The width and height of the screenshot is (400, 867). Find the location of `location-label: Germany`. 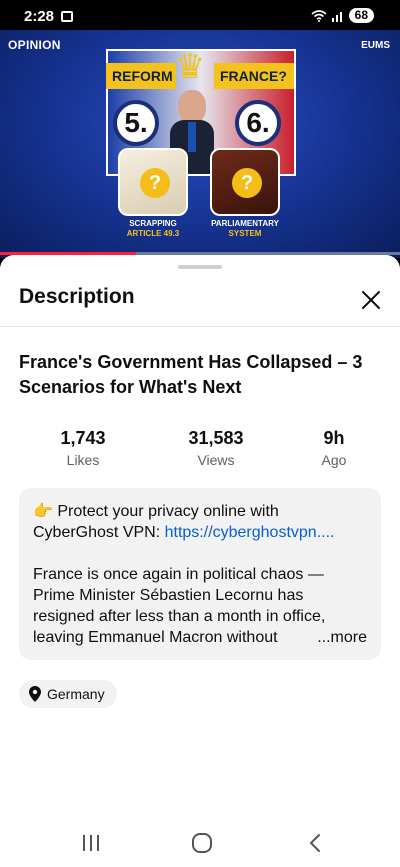

location-label: Germany is located at coordinates (76, 694).